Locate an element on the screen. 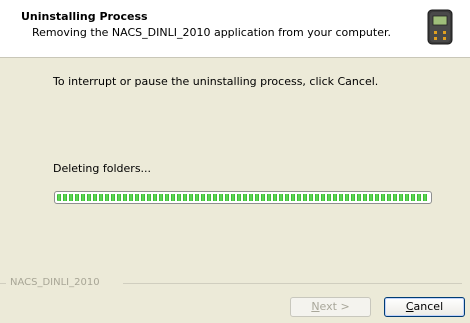 Image resolution: width=470 pixels, height=323 pixels. next-button-label: ext > is located at coordinates (334, 306).